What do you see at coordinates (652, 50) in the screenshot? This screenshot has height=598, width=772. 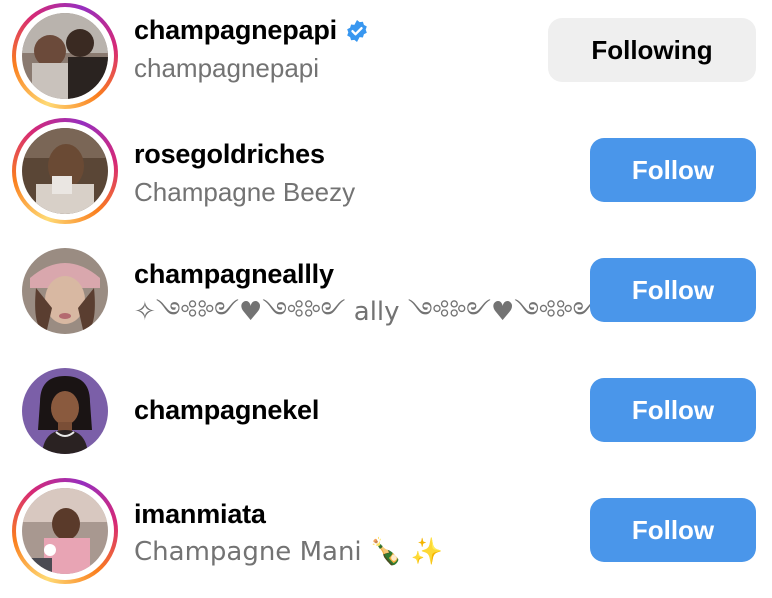 I see `following-button: Following` at bounding box center [652, 50].